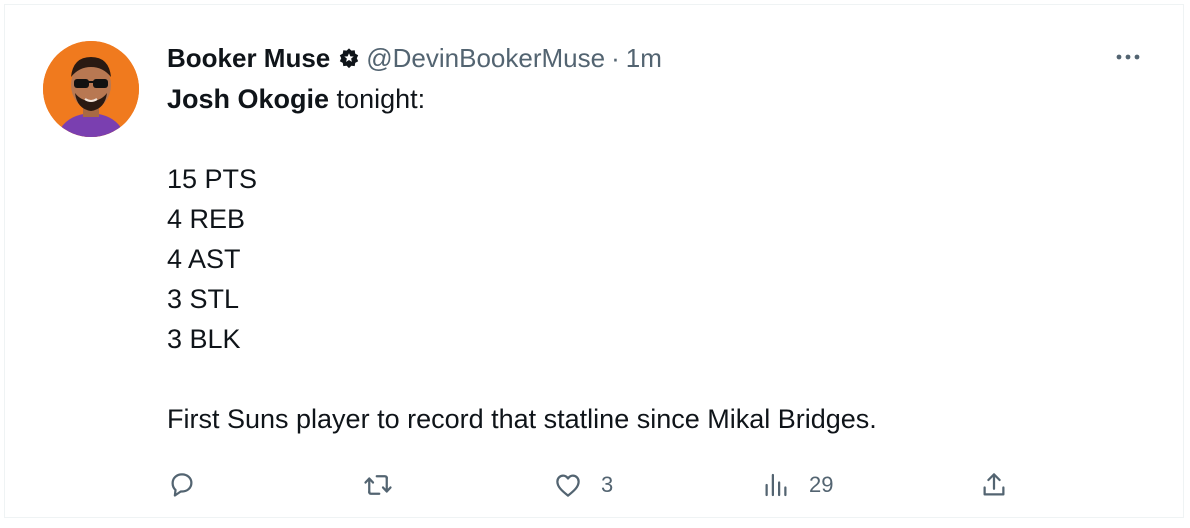 Image resolution: width=1190 pixels, height=528 pixels. I want to click on timestamp: 1m, so click(644, 58).